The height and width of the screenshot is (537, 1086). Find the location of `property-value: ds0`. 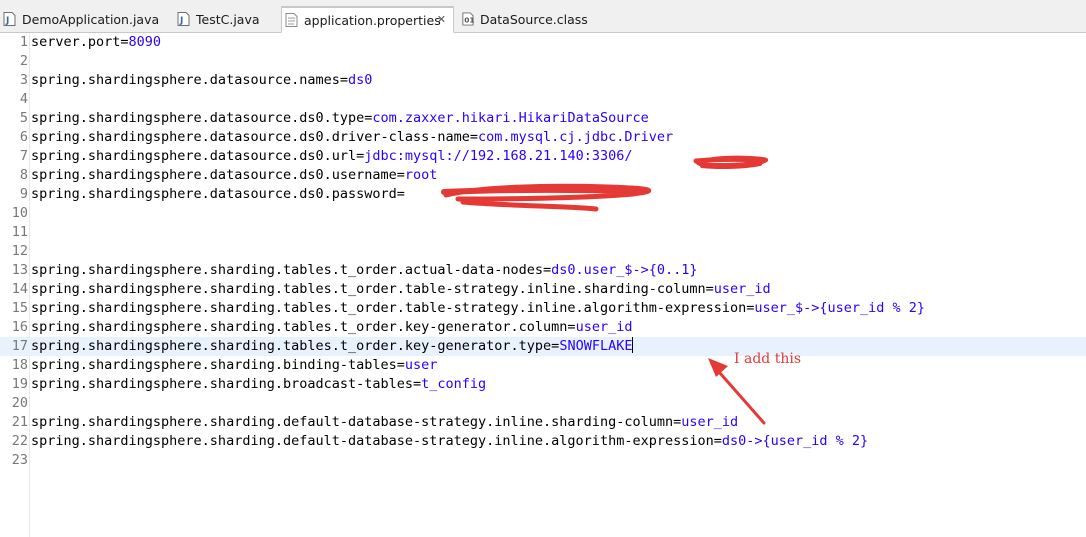

property-value: ds0 is located at coordinates (360, 80).